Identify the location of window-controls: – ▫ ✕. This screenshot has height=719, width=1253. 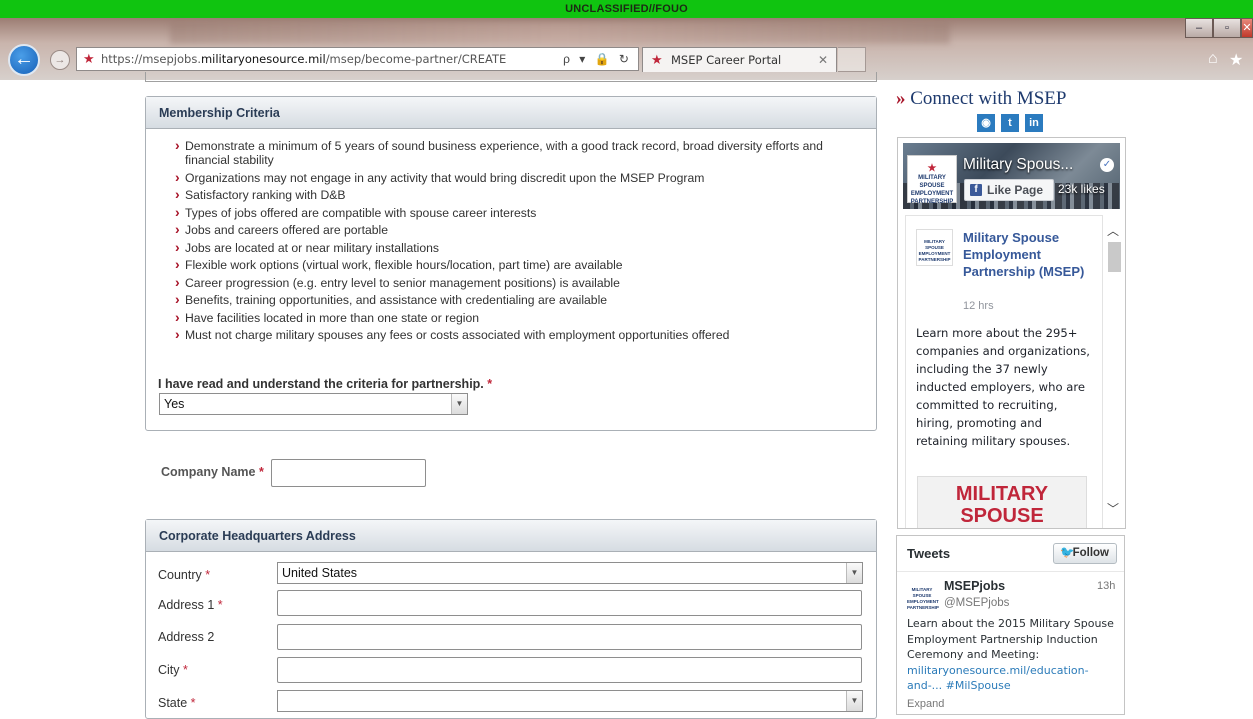
(1219, 29).